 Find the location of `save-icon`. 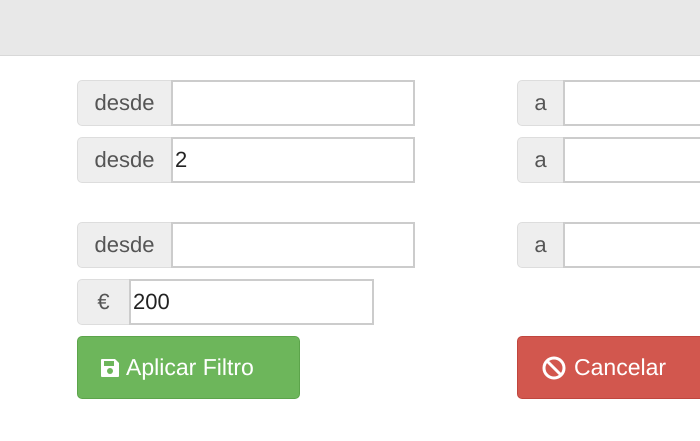

save-icon is located at coordinates (110, 368).